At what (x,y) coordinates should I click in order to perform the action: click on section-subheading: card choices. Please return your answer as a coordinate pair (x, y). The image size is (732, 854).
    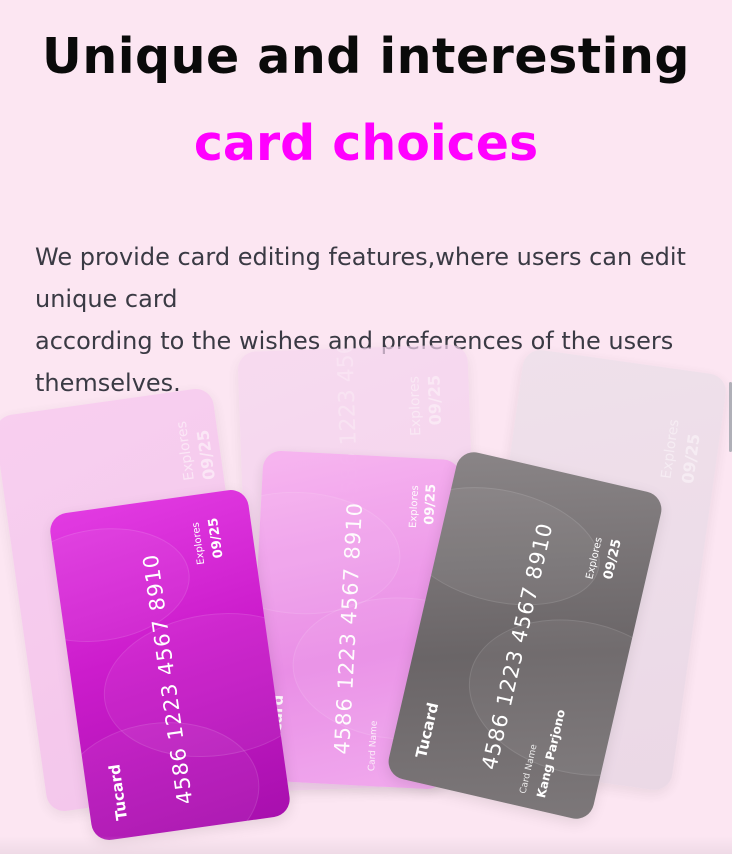
    Looking at the image, I should click on (366, 143).